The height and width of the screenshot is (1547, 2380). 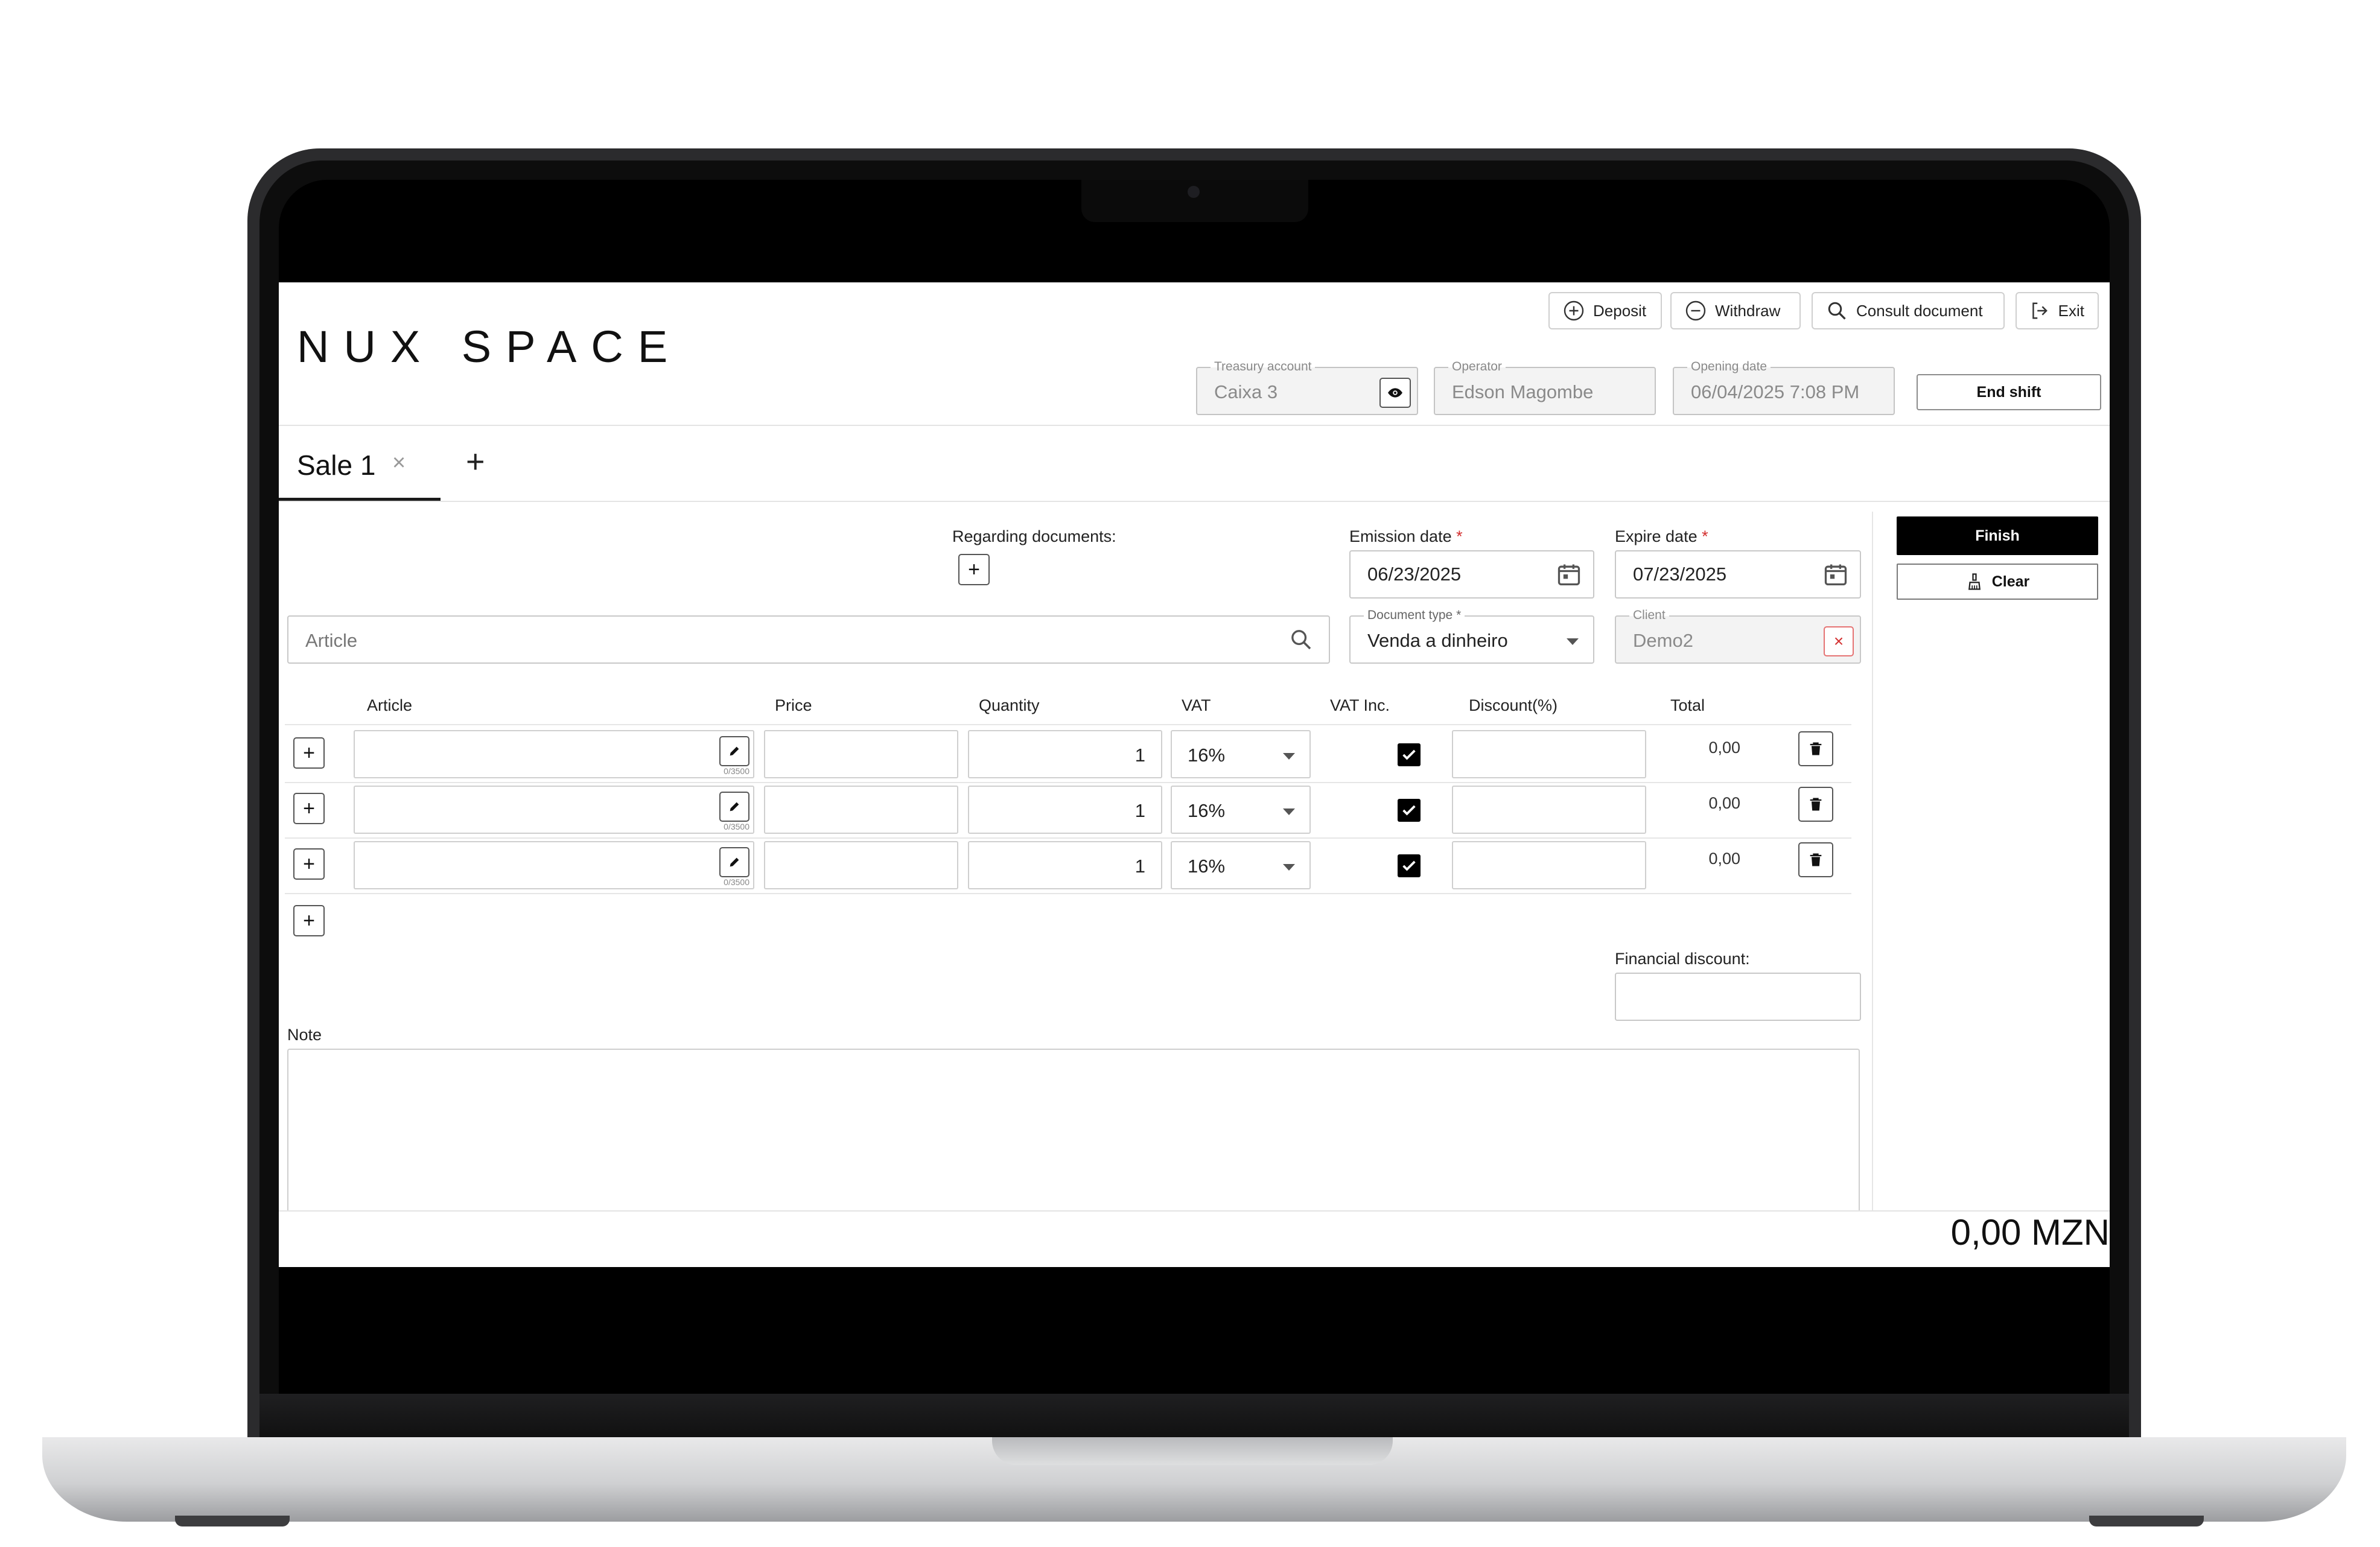 I want to click on eye-icon, so click(x=1395, y=393).